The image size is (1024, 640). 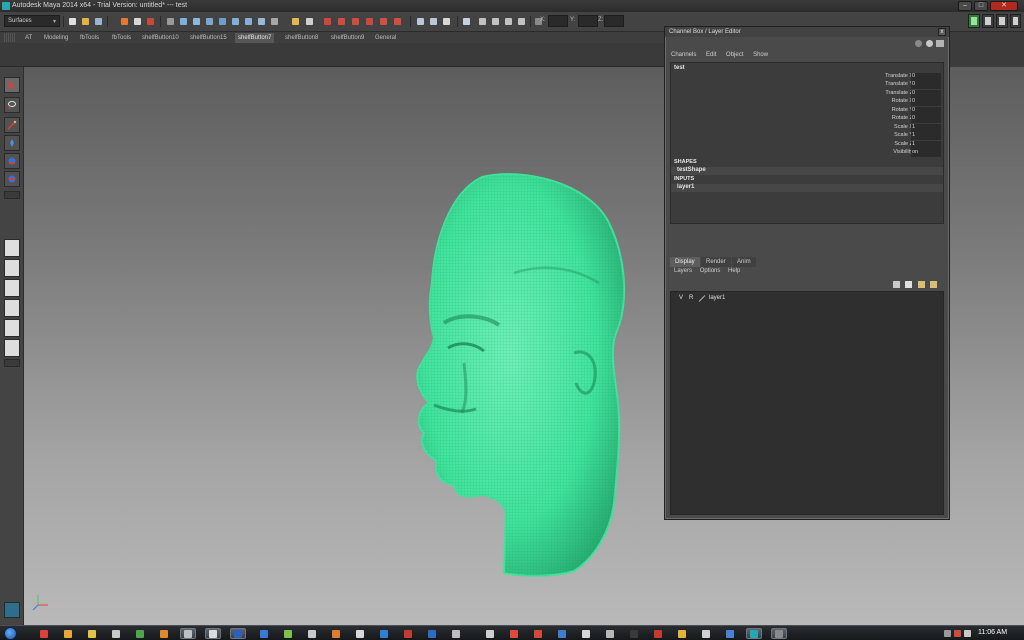 I want to click on render-region-icon, so click(x=248, y=21).